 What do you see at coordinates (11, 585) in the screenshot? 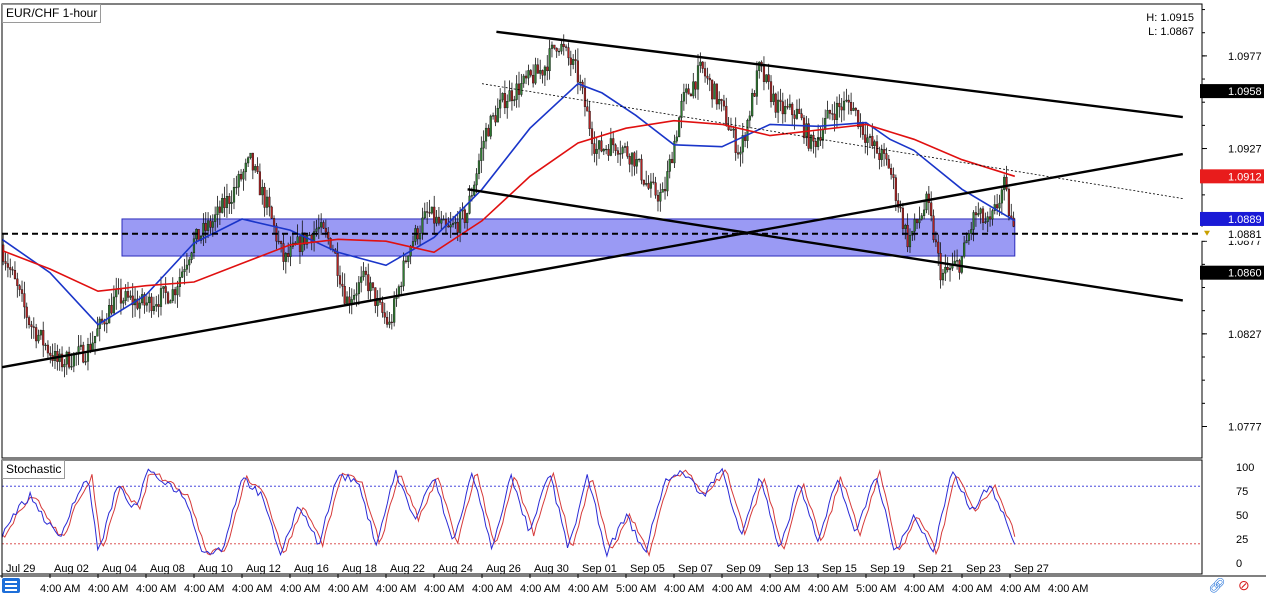
I see `menu-icon` at bounding box center [11, 585].